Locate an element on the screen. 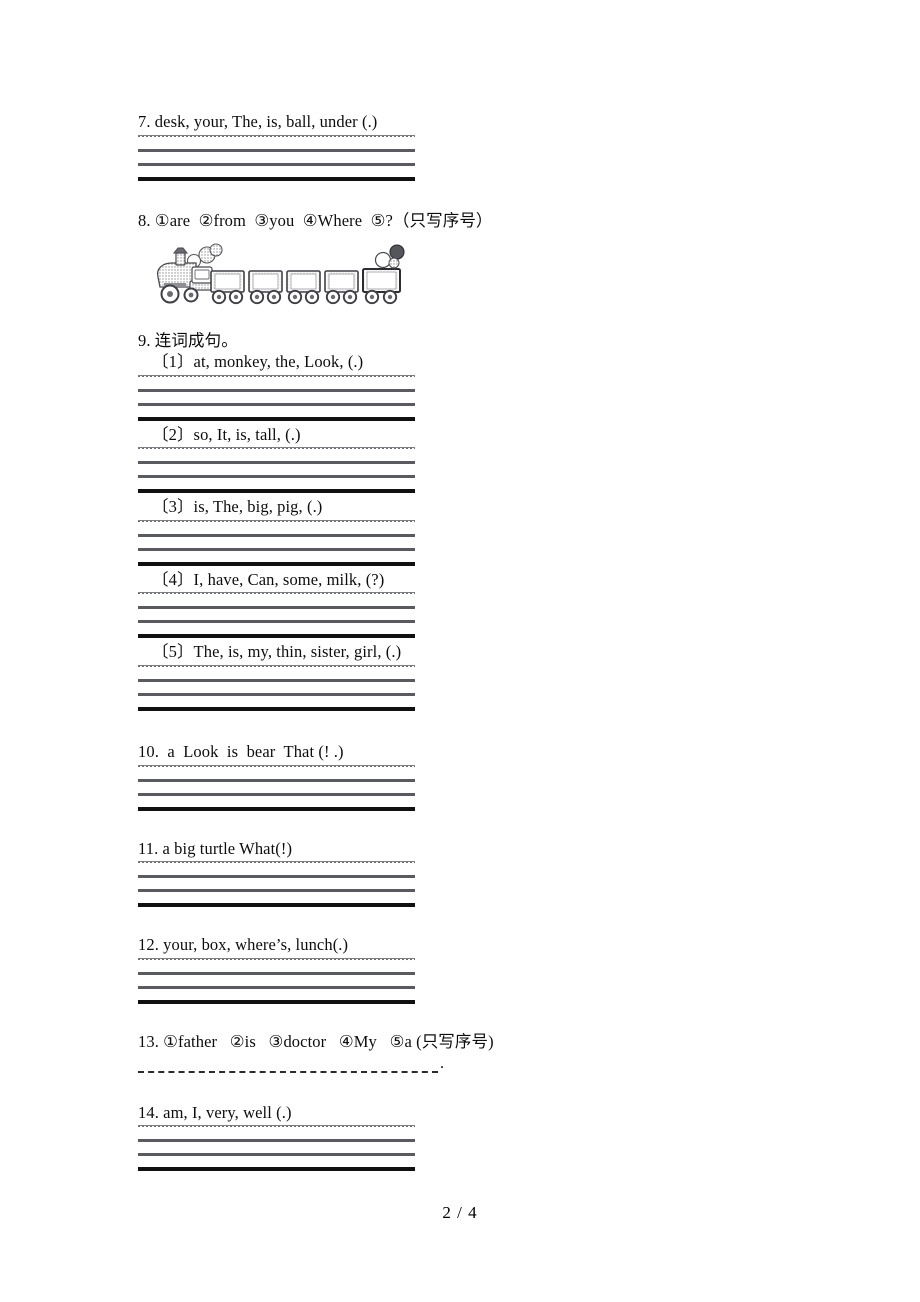 Image resolution: width=920 pixels, height=1302 pixels. question-14: 14. am, I, very, well (.) is located at coordinates (488, 1137).